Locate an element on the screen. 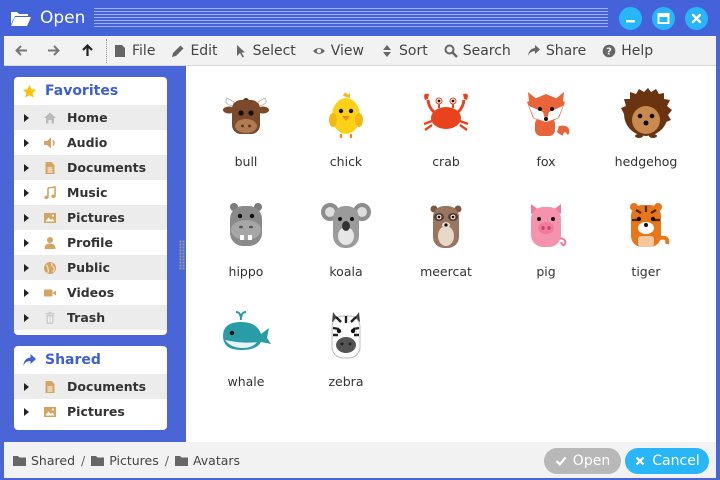 This screenshot has height=480, width=720. title-bar-grip is located at coordinates (351, 18).